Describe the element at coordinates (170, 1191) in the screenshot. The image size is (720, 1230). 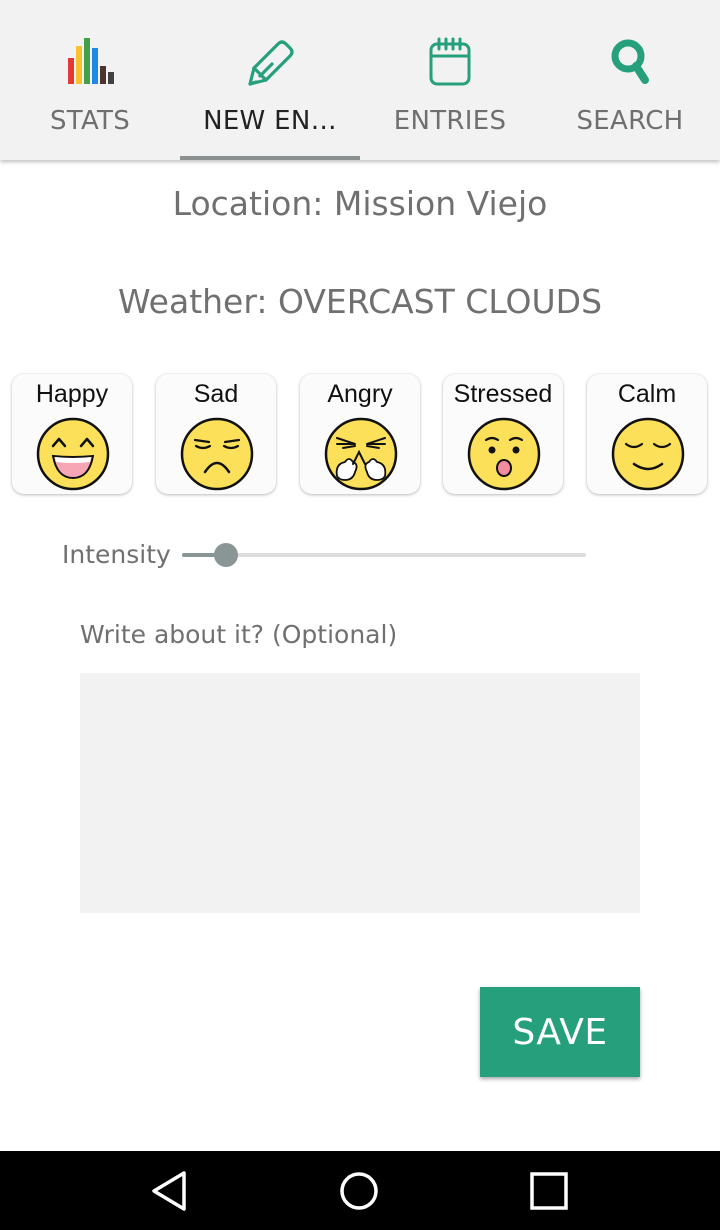
I see `back-triangle-icon` at that location.